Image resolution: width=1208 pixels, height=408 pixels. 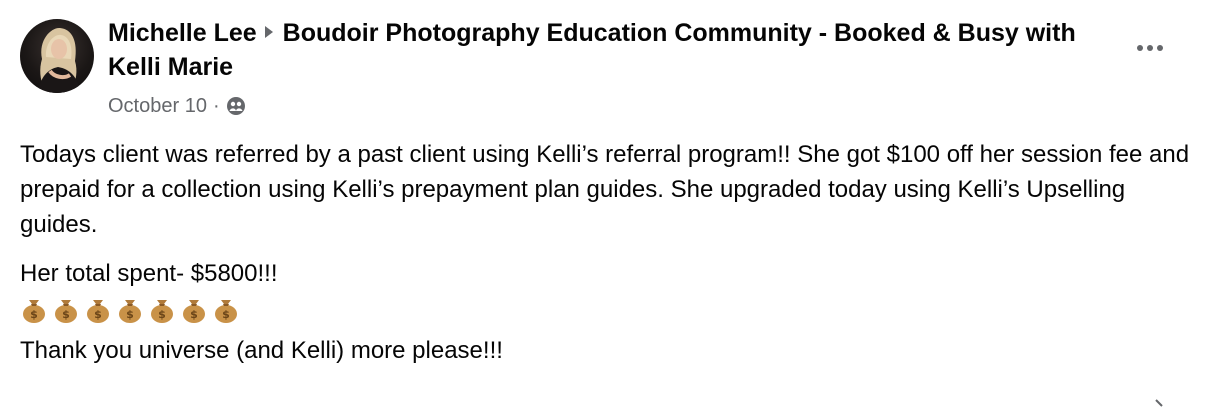 What do you see at coordinates (149, 273) in the screenshot?
I see `post-paragraph-2: Her total spent- $5800!!!` at bounding box center [149, 273].